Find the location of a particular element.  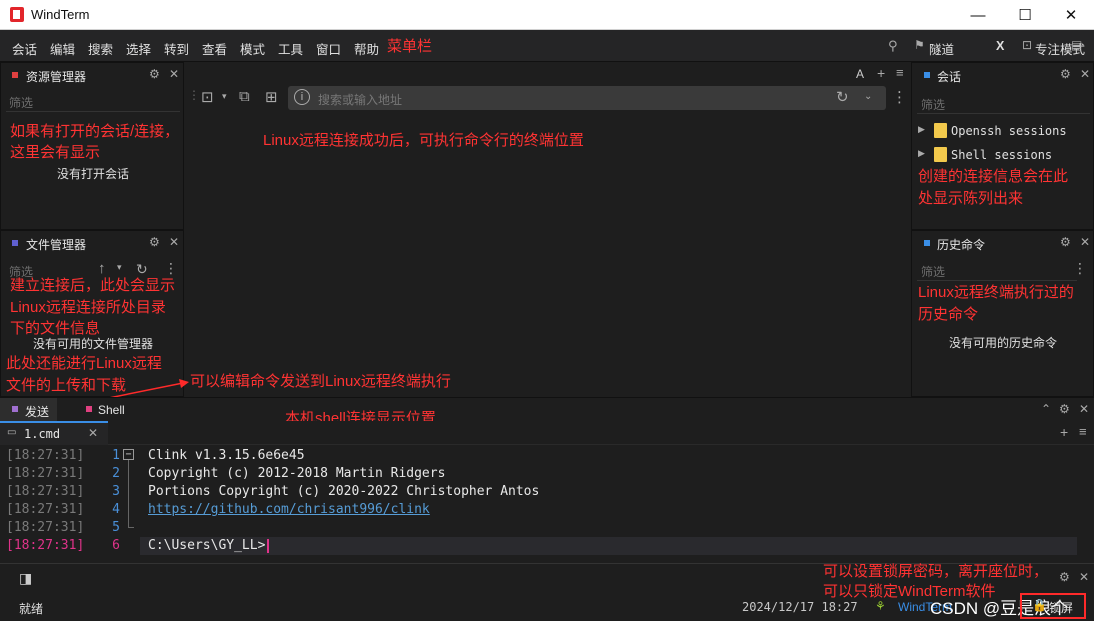

menu-tools: 工具 is located at coordinates (290, 48).